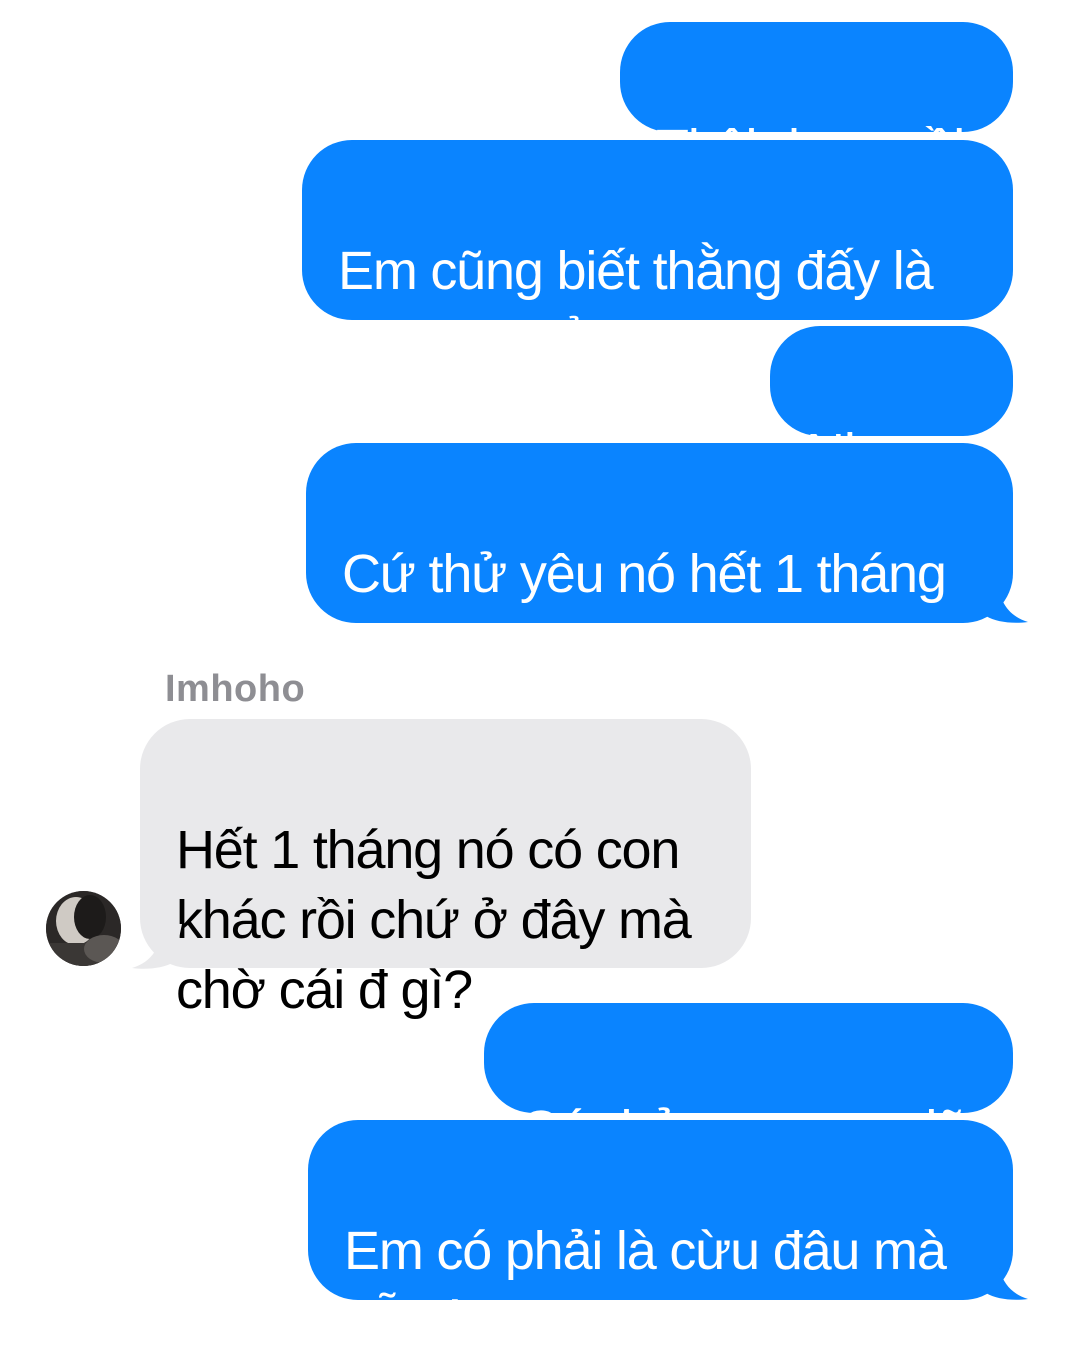 This screenshot has width=1080, height=1356. I want to click on avatar-photo-icon, so click(83, 928).